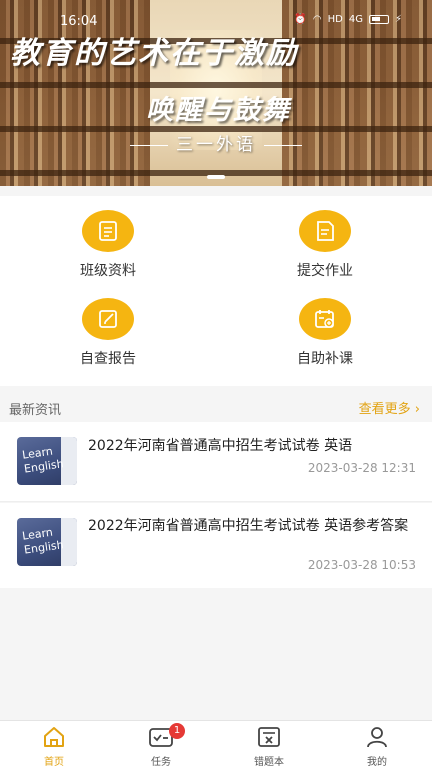 This screenshot has width=432, height=768. What do you see at coordinates (377, 762) in the screenshot?
I see `tab-label: 我的` at bounding box center [377, 762].